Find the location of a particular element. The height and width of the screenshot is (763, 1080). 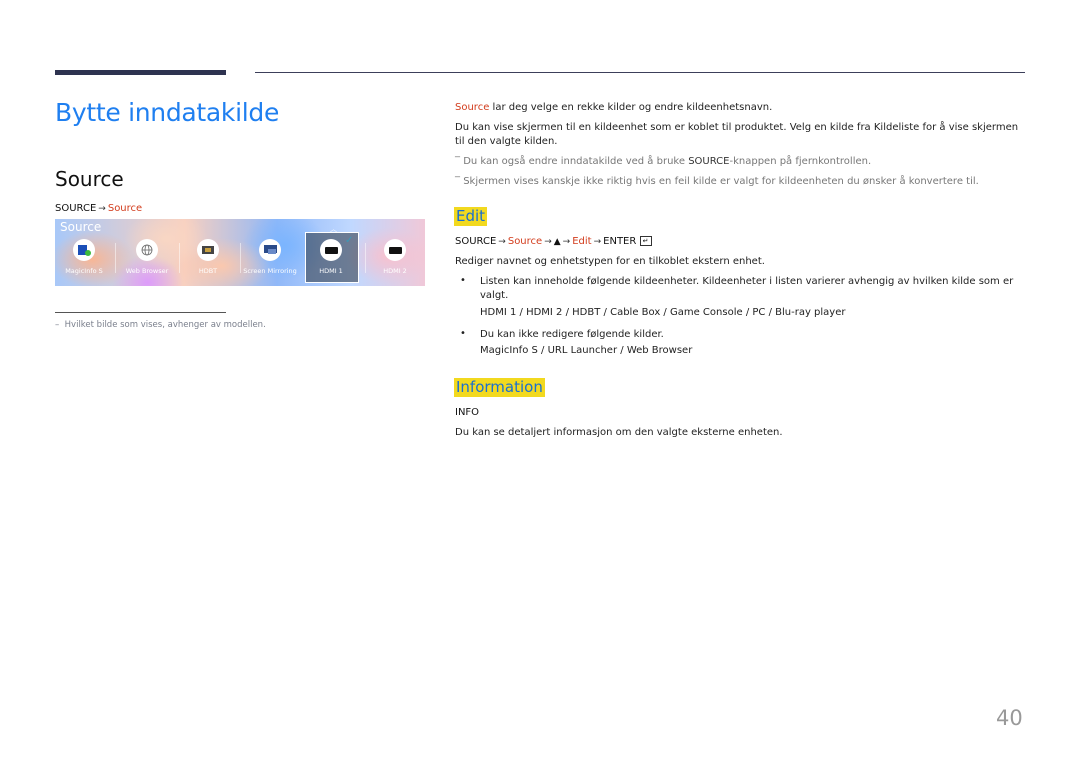

dash-icon: – is located at coordinates (60, 325).